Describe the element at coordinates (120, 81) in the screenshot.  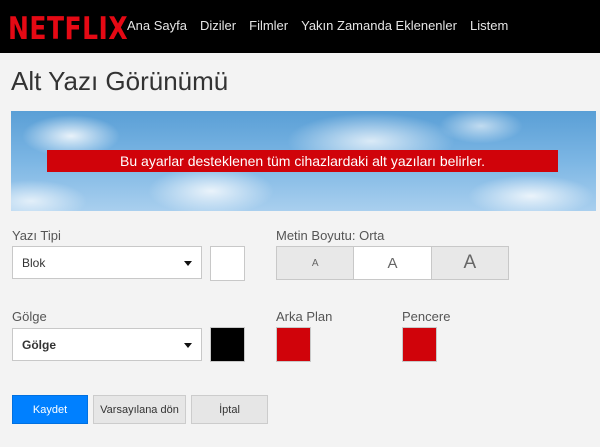
I see `page-title: Alt Yazı Görünümü` at that location.